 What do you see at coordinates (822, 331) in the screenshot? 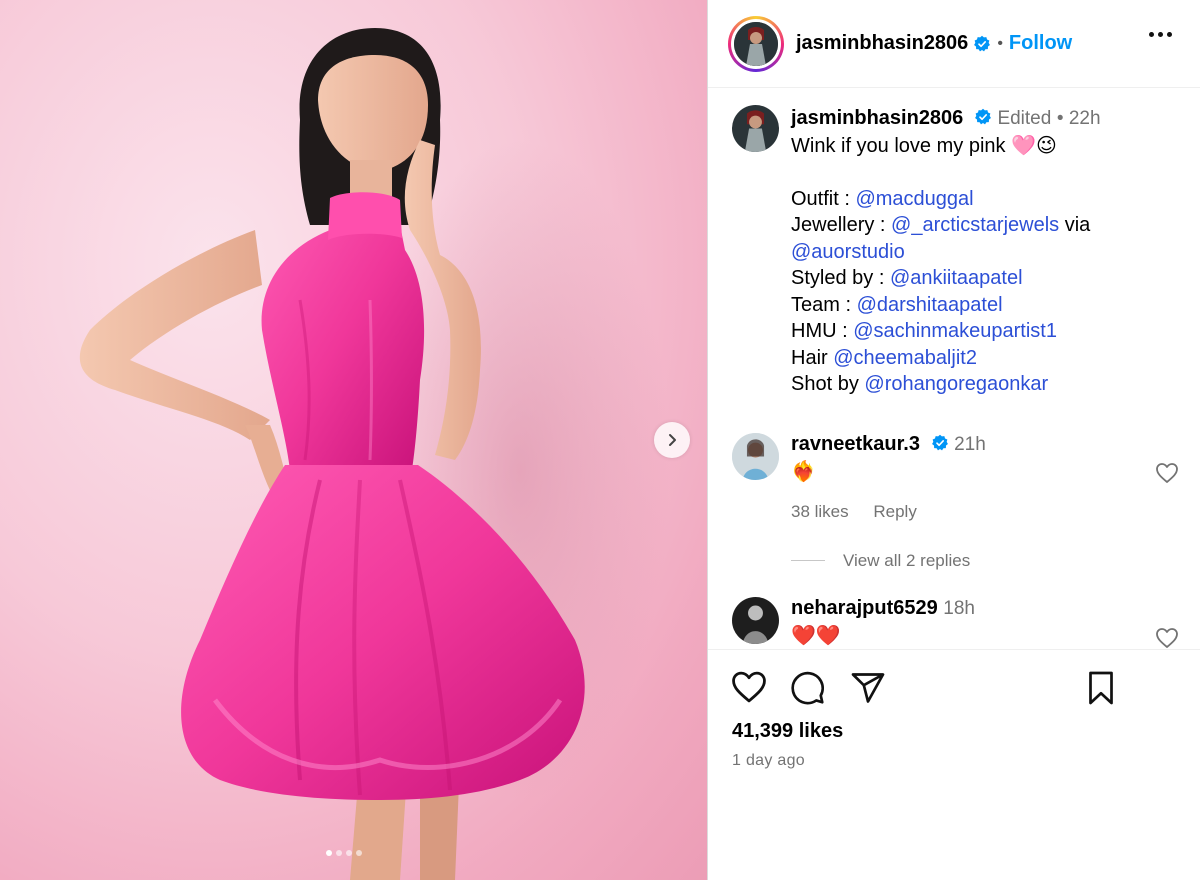
I see `caption-credit-label: HMU :` at bounding box center [822, 331].